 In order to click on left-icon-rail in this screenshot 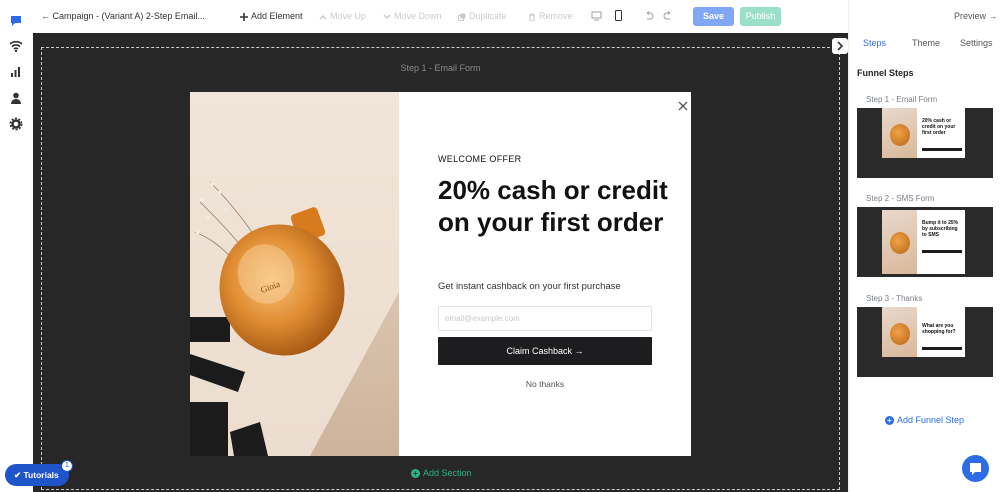, I will do `click(16, 246)`.